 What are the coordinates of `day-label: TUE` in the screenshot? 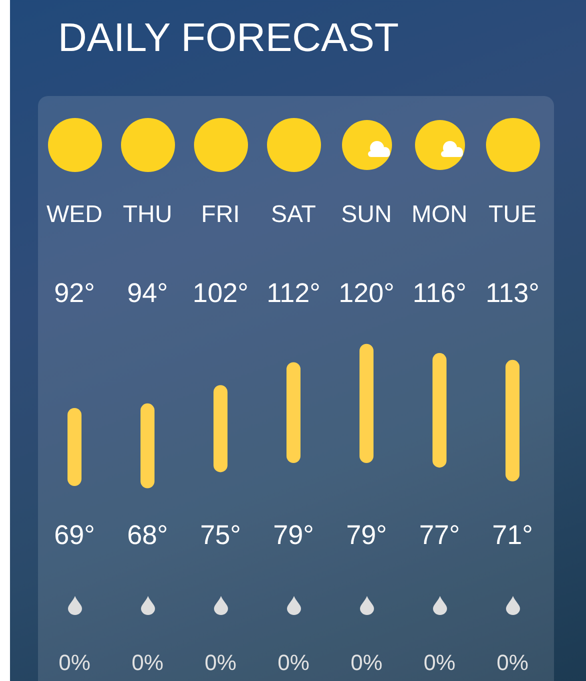 It's located at (512, 215).